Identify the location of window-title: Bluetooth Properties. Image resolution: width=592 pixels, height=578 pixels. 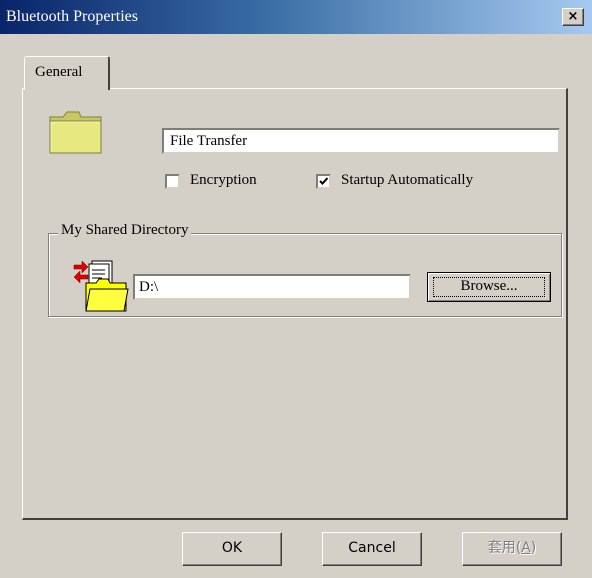
(72, 16).